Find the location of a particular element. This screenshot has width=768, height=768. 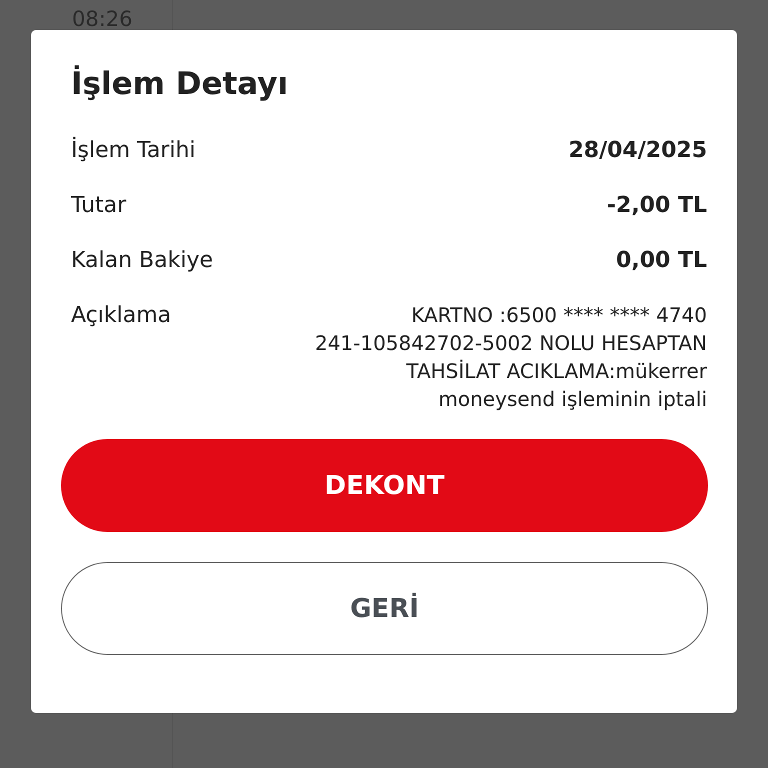

detail-label: Kalan Bakiye is located at coordinates (142, 261).